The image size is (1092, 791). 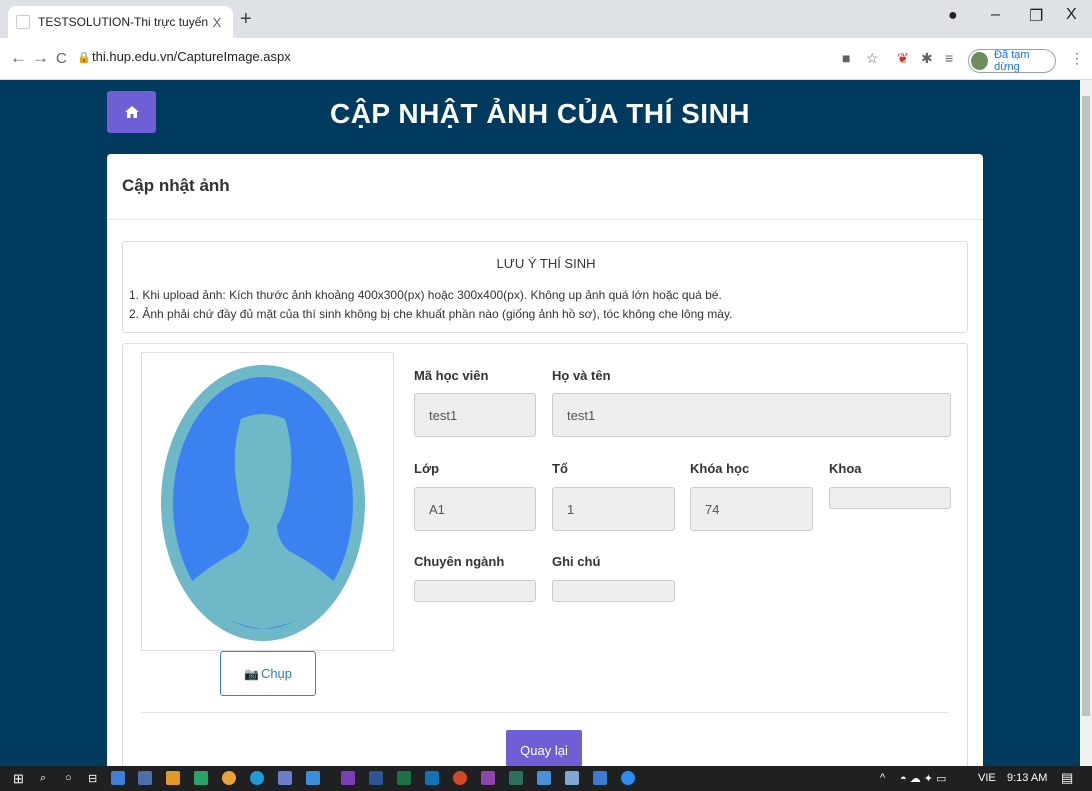 What do you see at coordinates (544, 748) in the screenshot?
I see `back-button: Quay lại` at bounding box center [544, 748].